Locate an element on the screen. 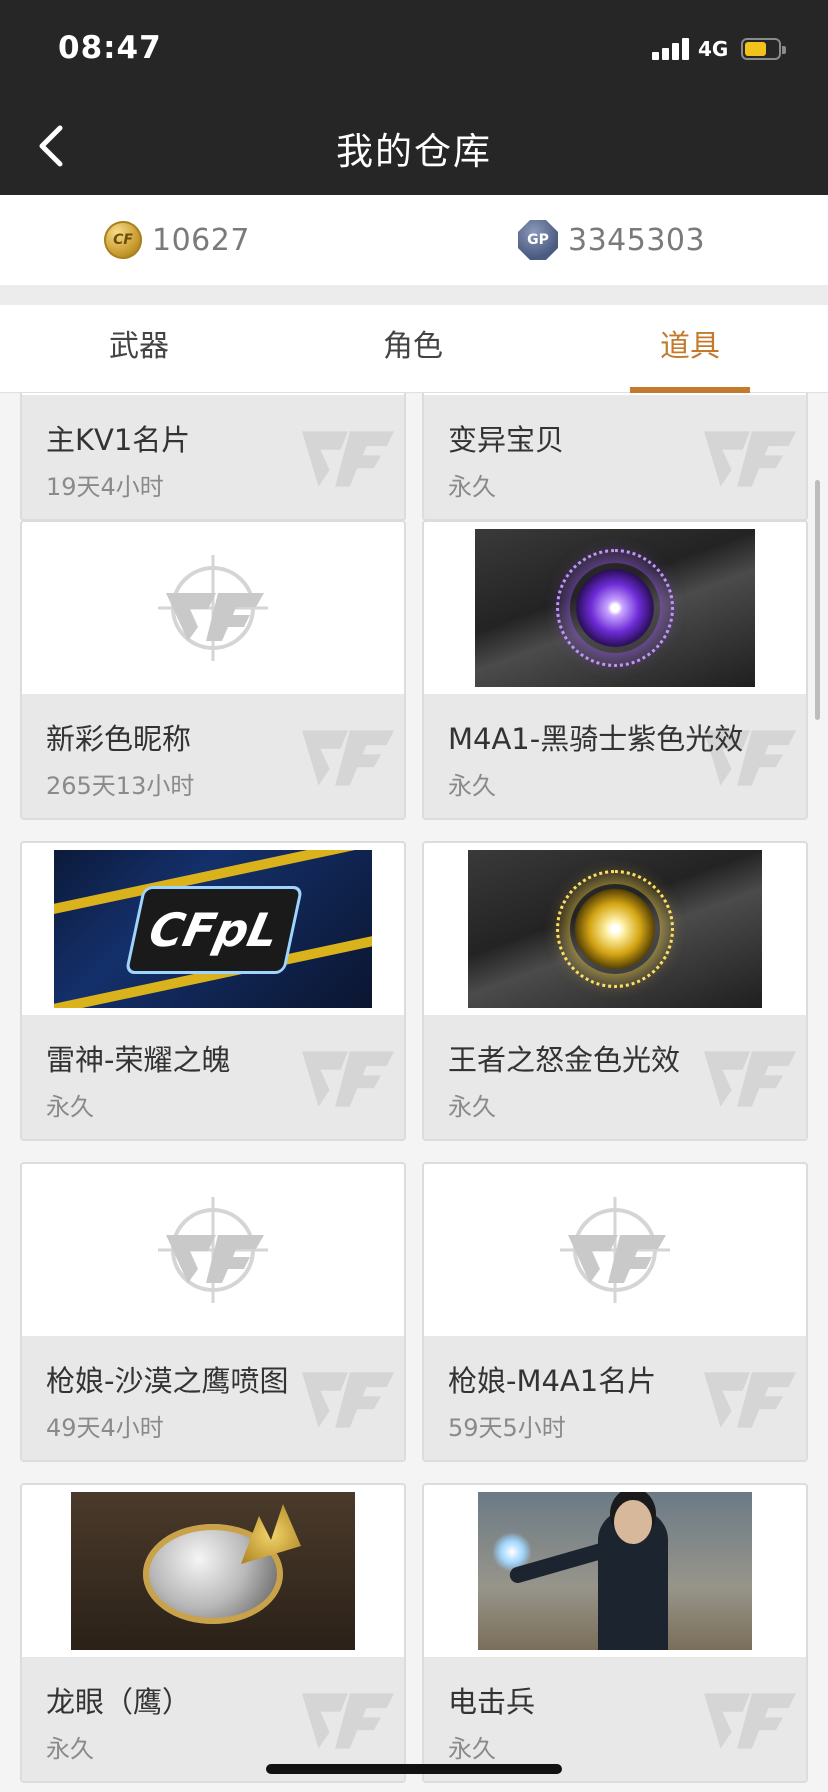 Image resolution: width=828 pixels, height=1792 pixels. item-card: 电击兵 永久 is located at coordinates (615, 1633).